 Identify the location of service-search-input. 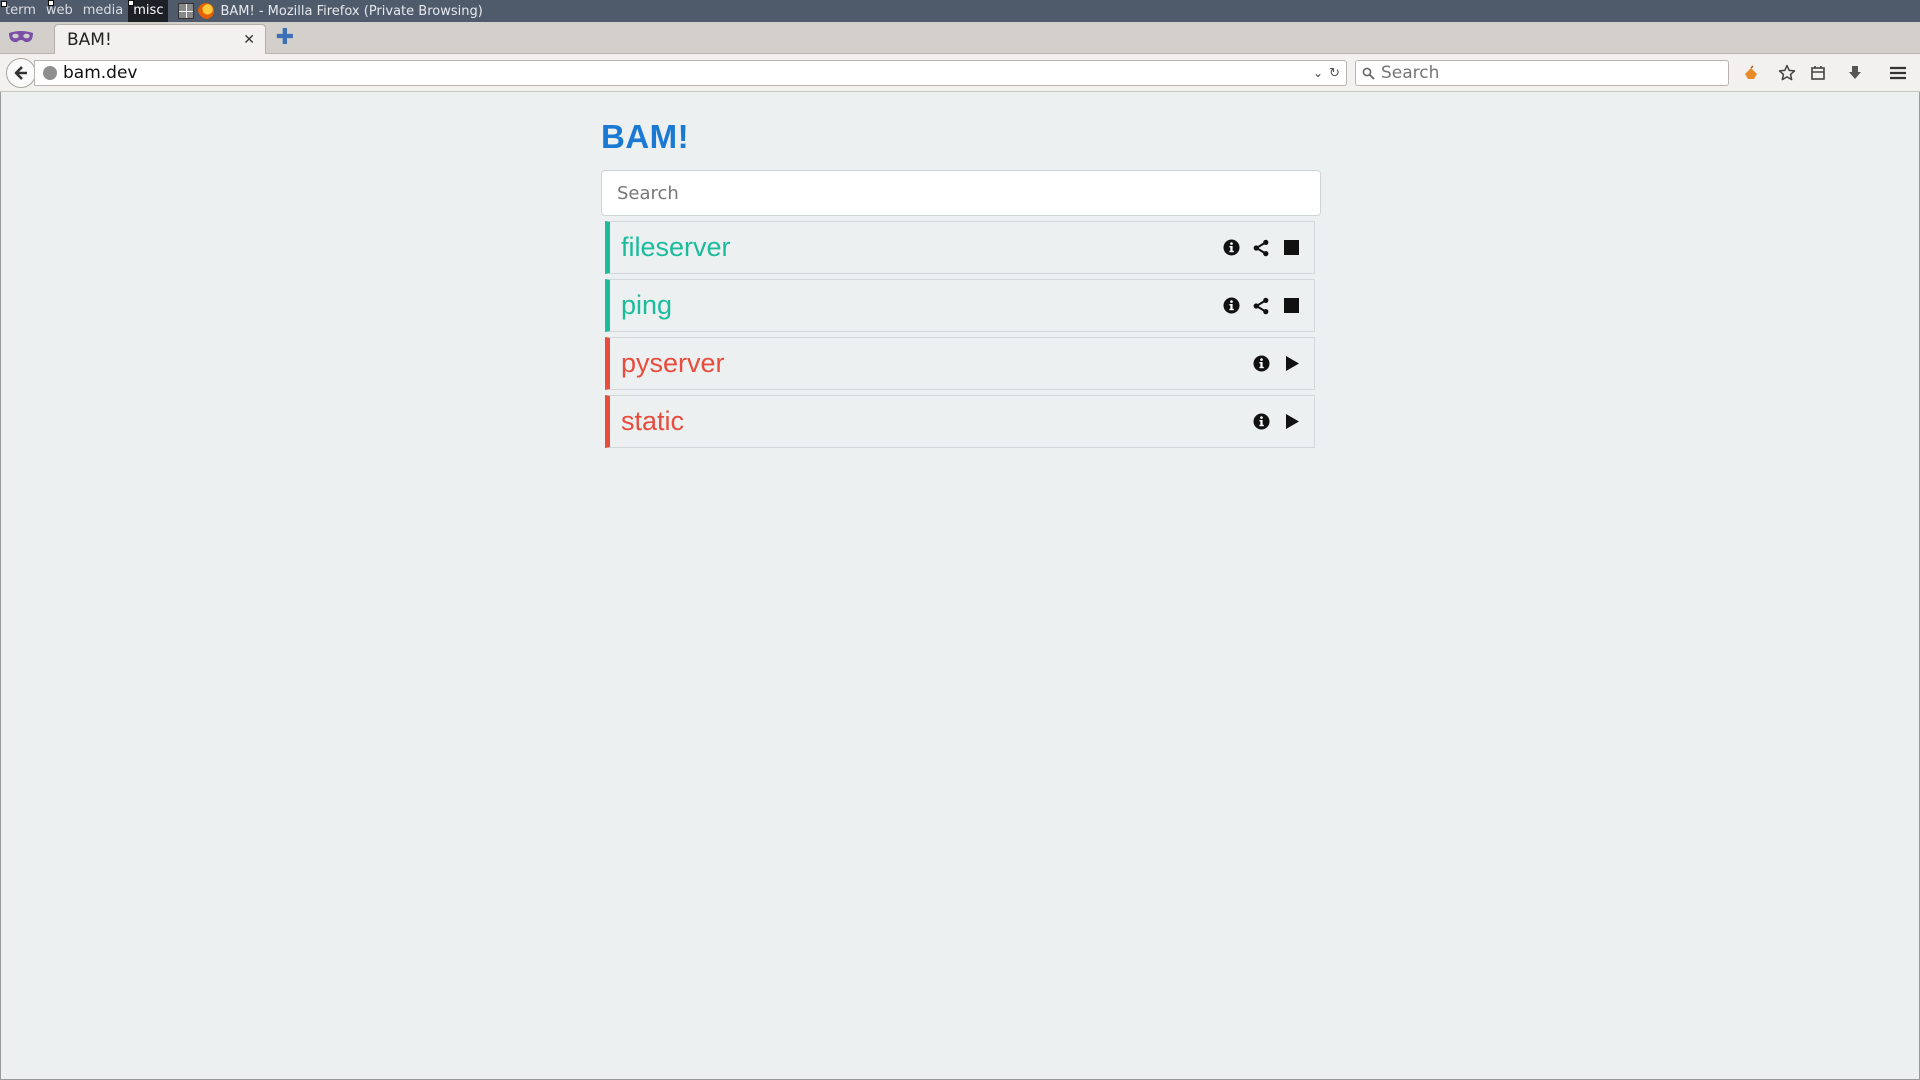
(961, 193).